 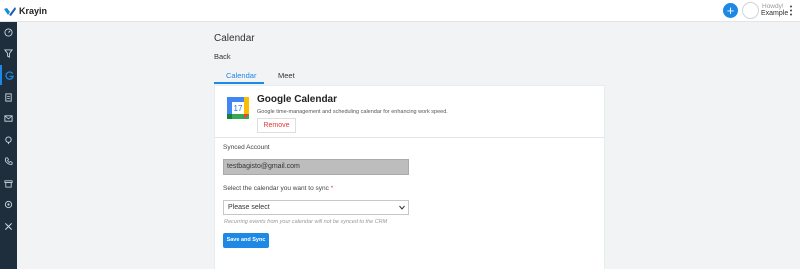 I want to click on calendar-icon-number: 17, so click(x=238, y=108).